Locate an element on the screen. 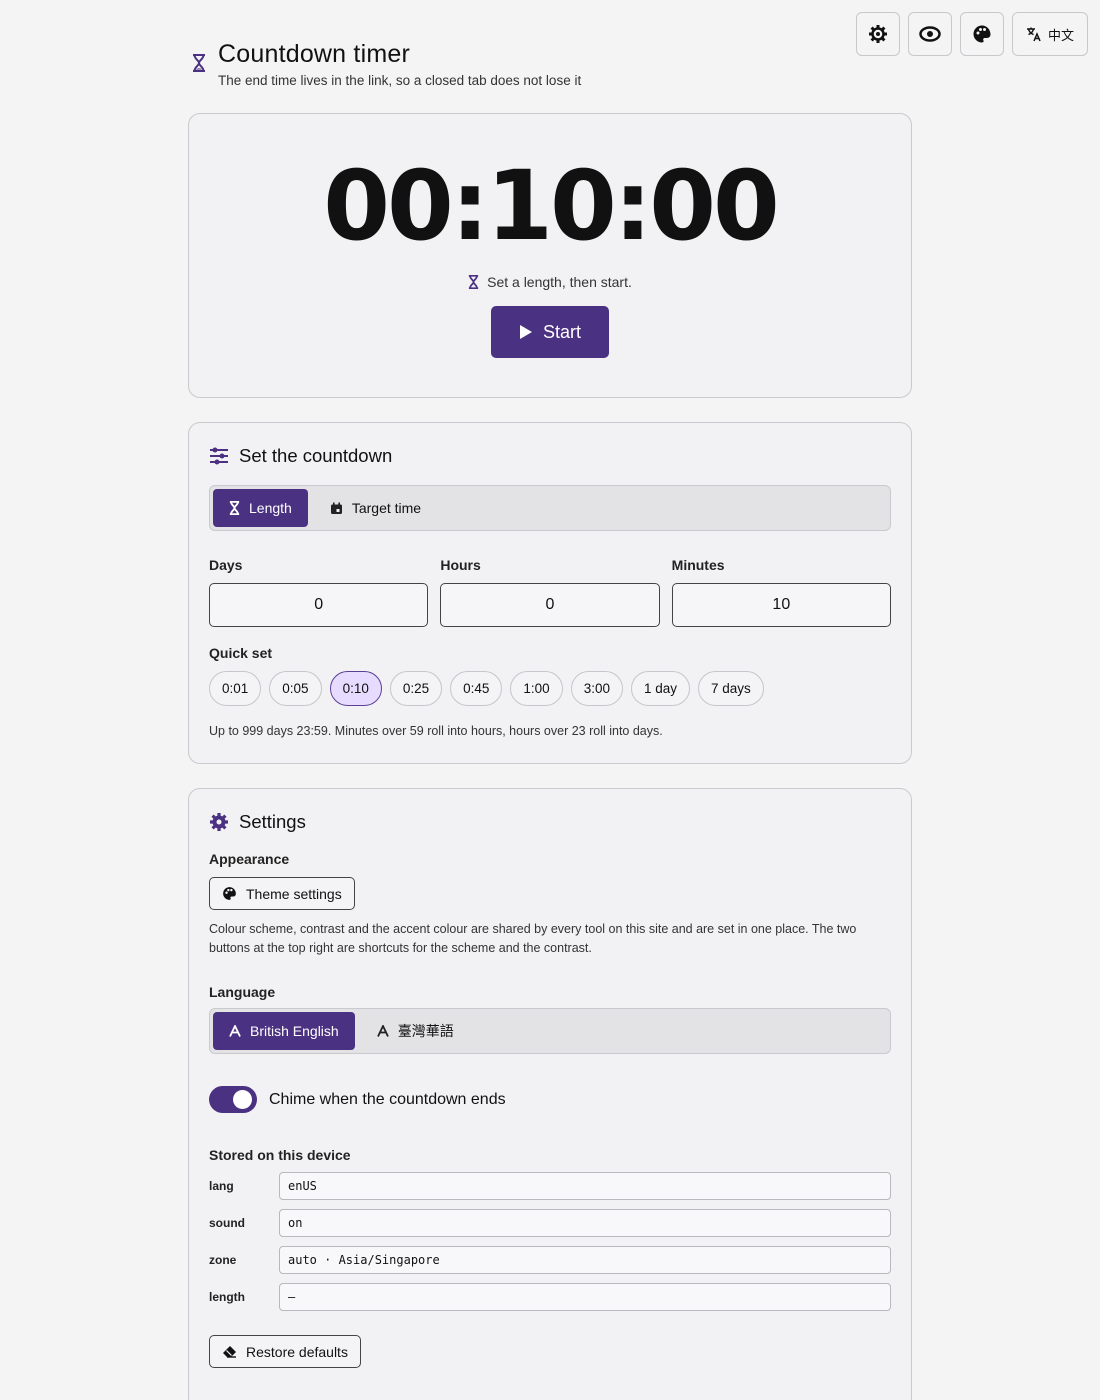 The height and width of the screenshot is (1400, 1100). eye-icon is located at coordinates (930, 34).